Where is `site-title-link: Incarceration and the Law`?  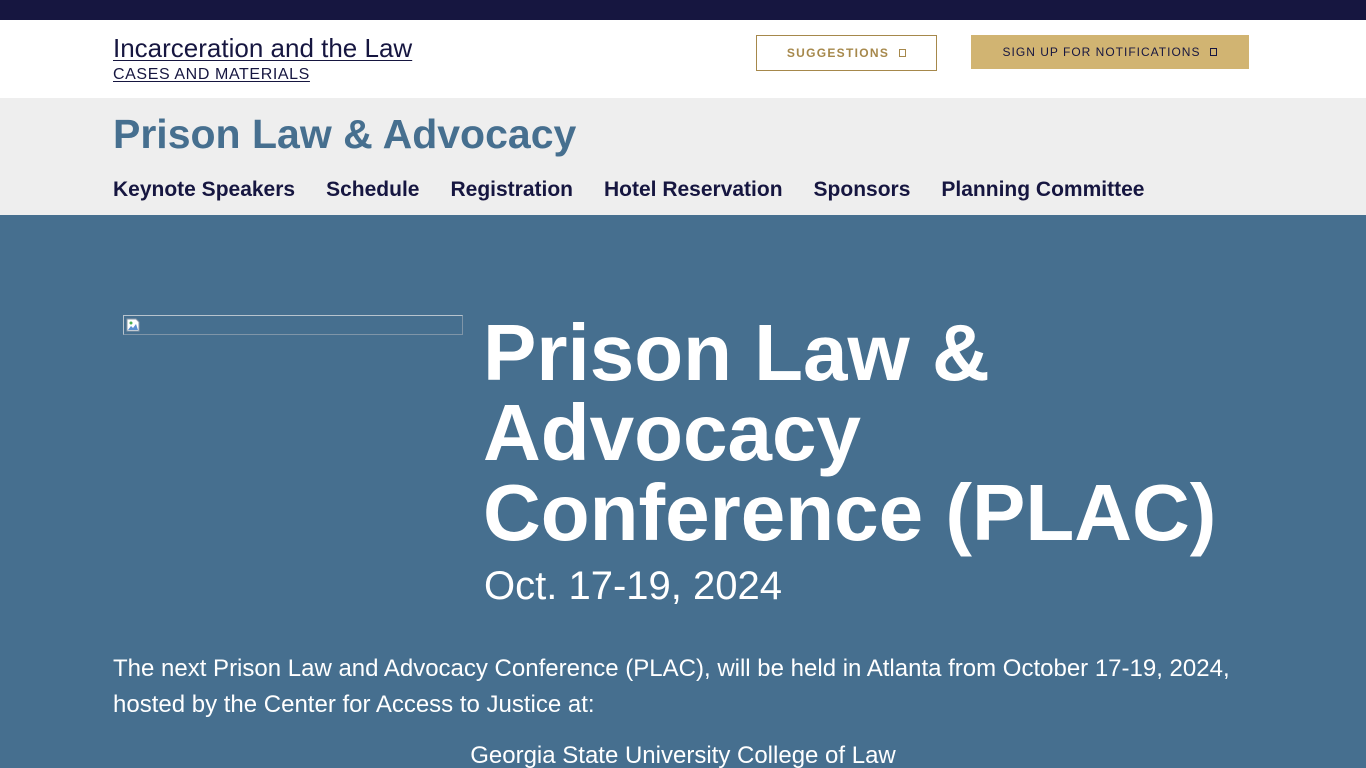 site-title-link: Incarceration and the Law is located at coordinates (262, 48).